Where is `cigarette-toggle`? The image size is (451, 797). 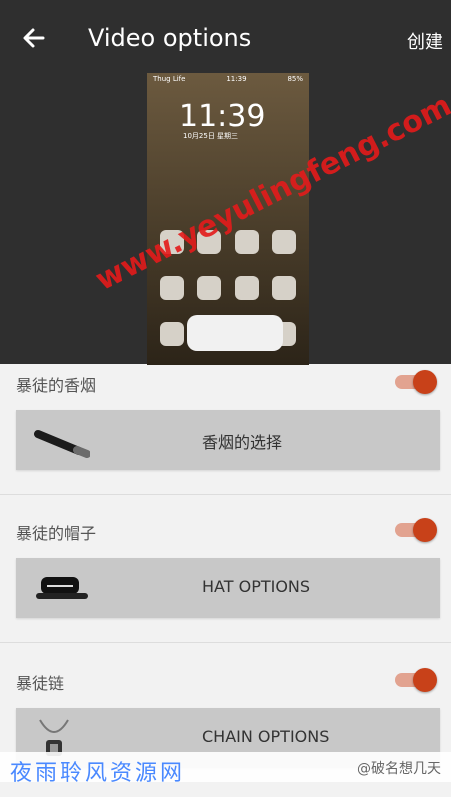 cigarette-toggle is located at coordinates (415, 382).